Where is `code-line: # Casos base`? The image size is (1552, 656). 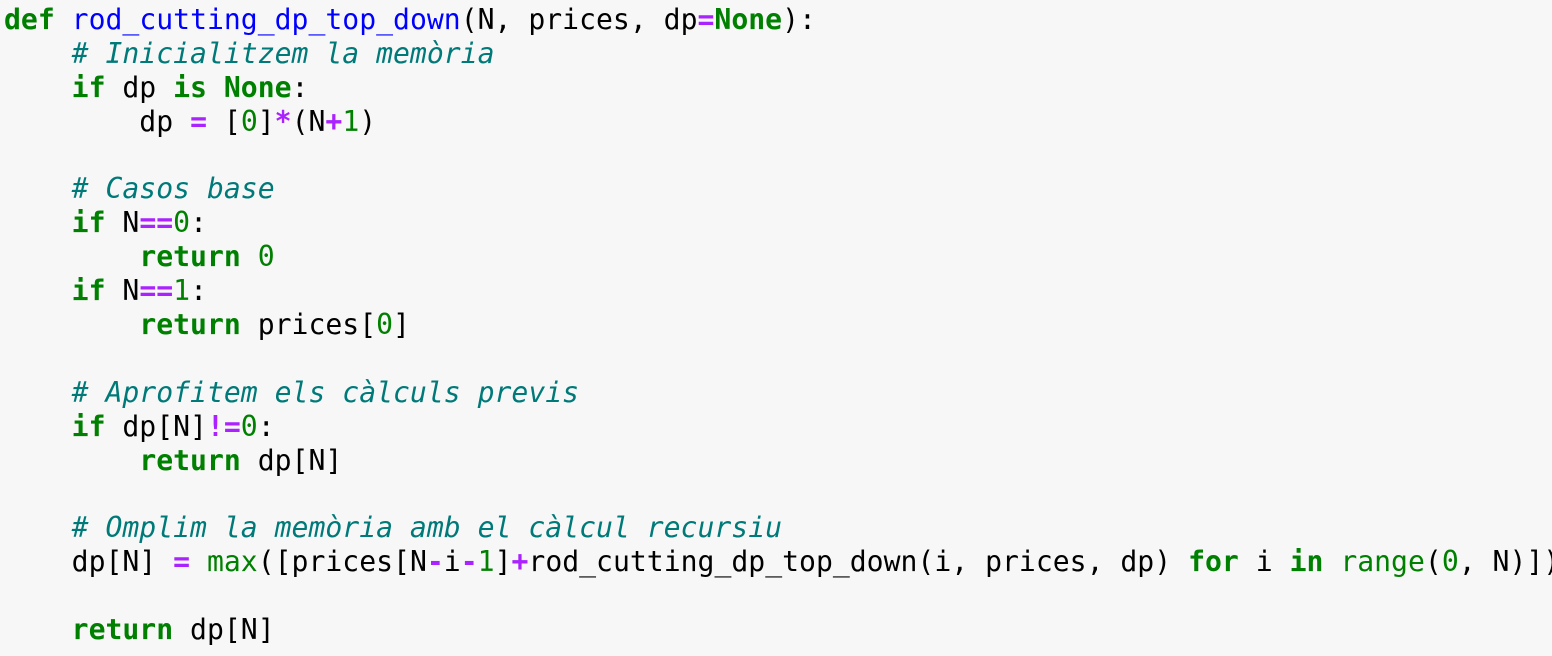 code-line: # Casos base is located at coordinates (777, 189).